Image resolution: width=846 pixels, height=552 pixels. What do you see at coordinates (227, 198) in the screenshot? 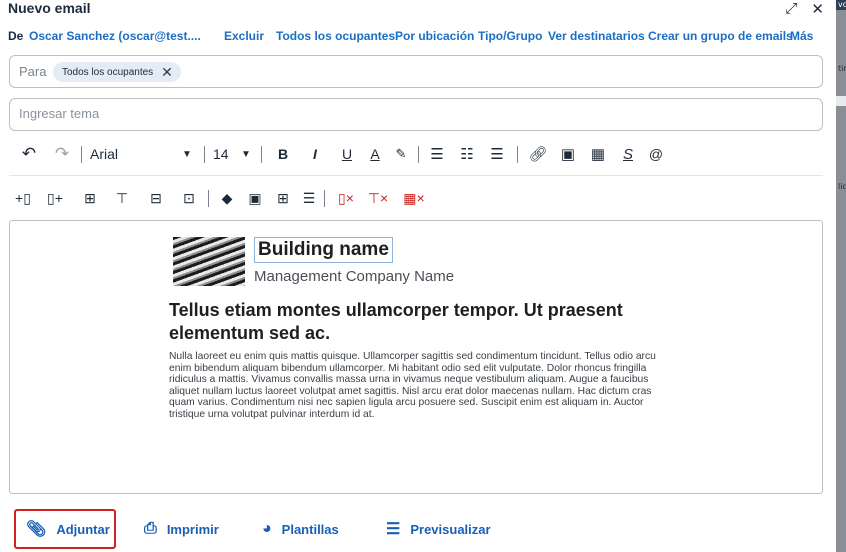
I see `cell-fill-icon: ◆` at bounding box center [227, 198].